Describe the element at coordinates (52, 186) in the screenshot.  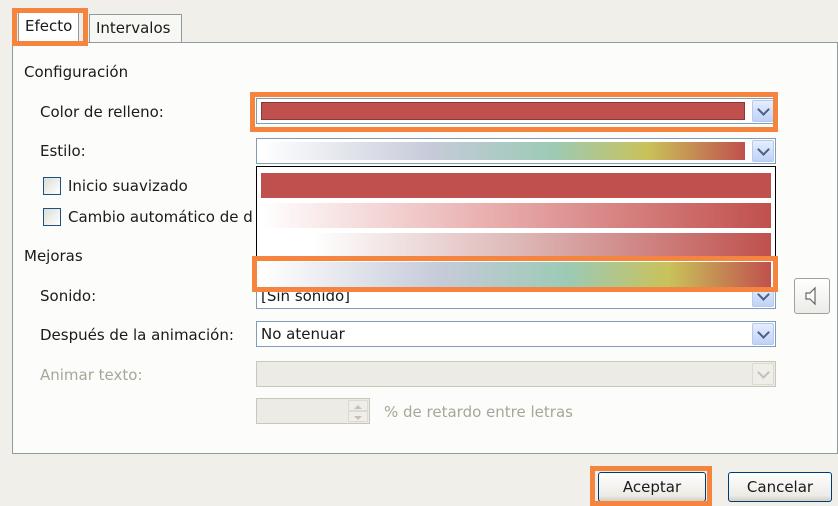
I see `inicio-suavizado-checkbox` at that location.